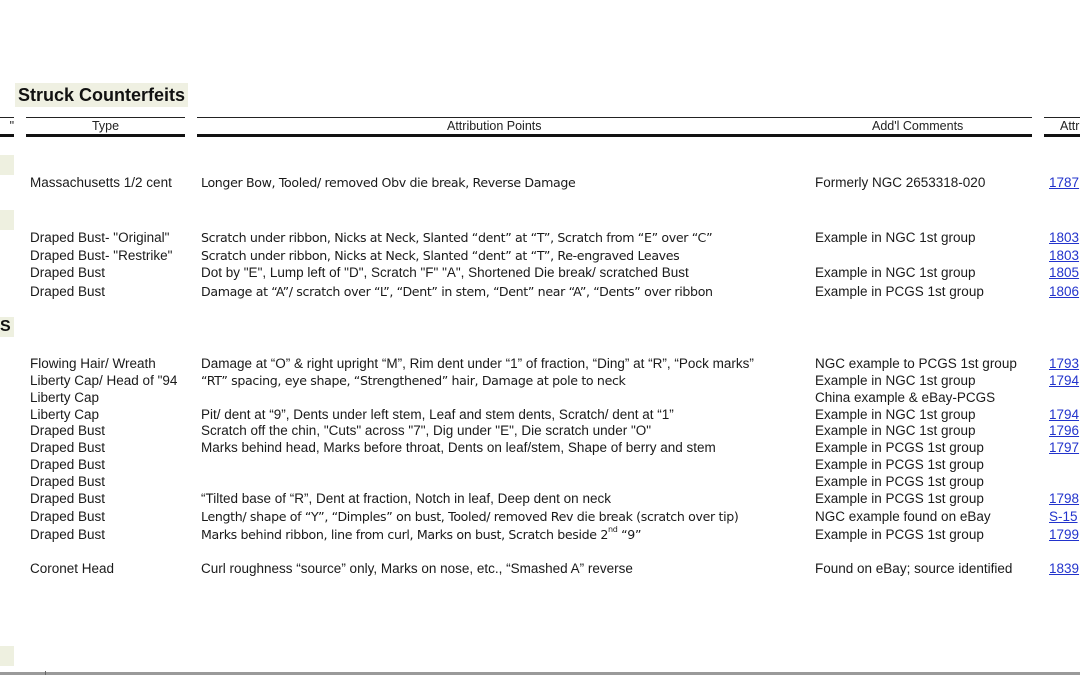 The width and height of the screenshot is (1080, 675). What do you see at coordinates (104, 380) in the screenshot?
I see `type-cell: Liberty Cap/ Head of "94` at bounding box center [104, 380].